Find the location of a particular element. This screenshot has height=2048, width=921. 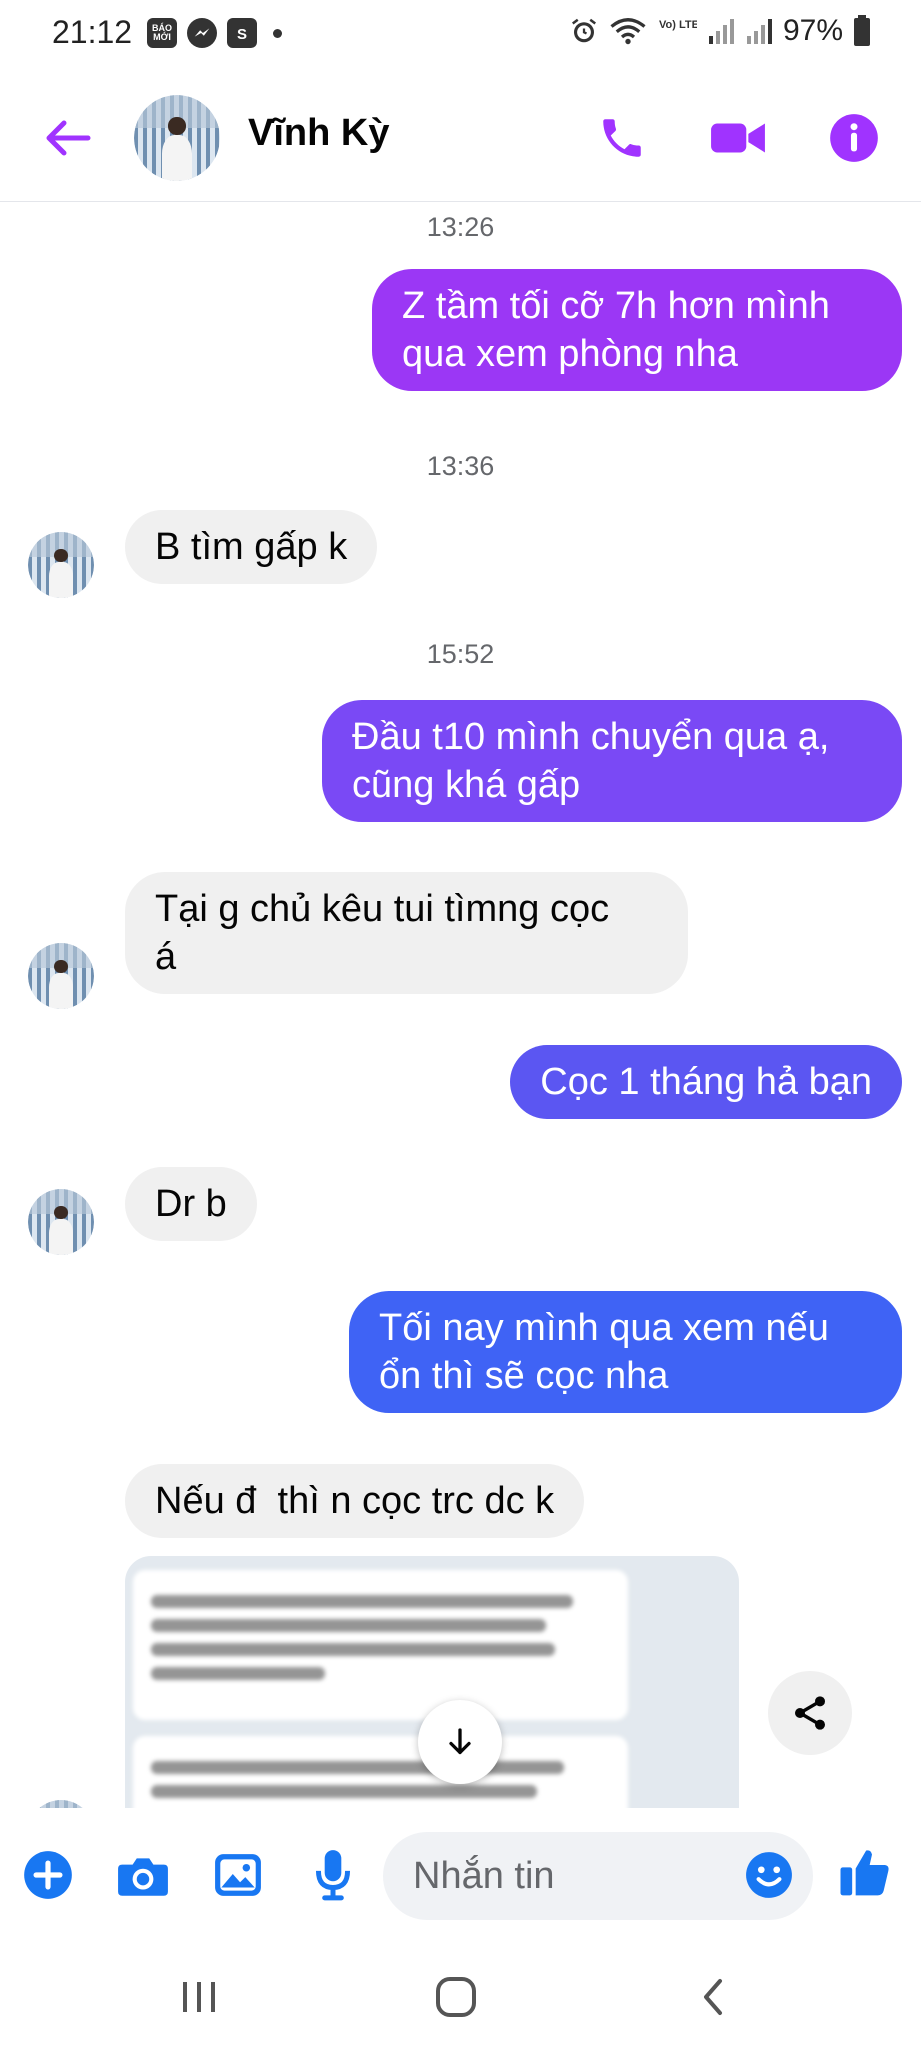

message-text: Tại g chủ kêu tui tìmng cọc á is located at coordinates (382, 933).